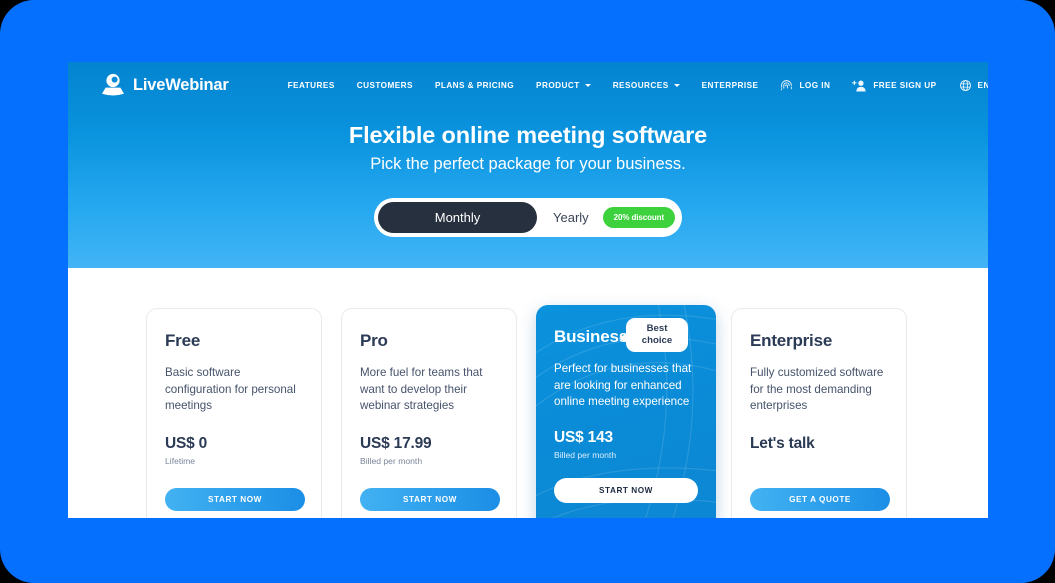 This screenshot has height=583, width=1055. What do you see at coordinates (905, 85) in the screenshot?
I see `free-signup-label: FREE SIGN UP` at bounding box center [905, 85].